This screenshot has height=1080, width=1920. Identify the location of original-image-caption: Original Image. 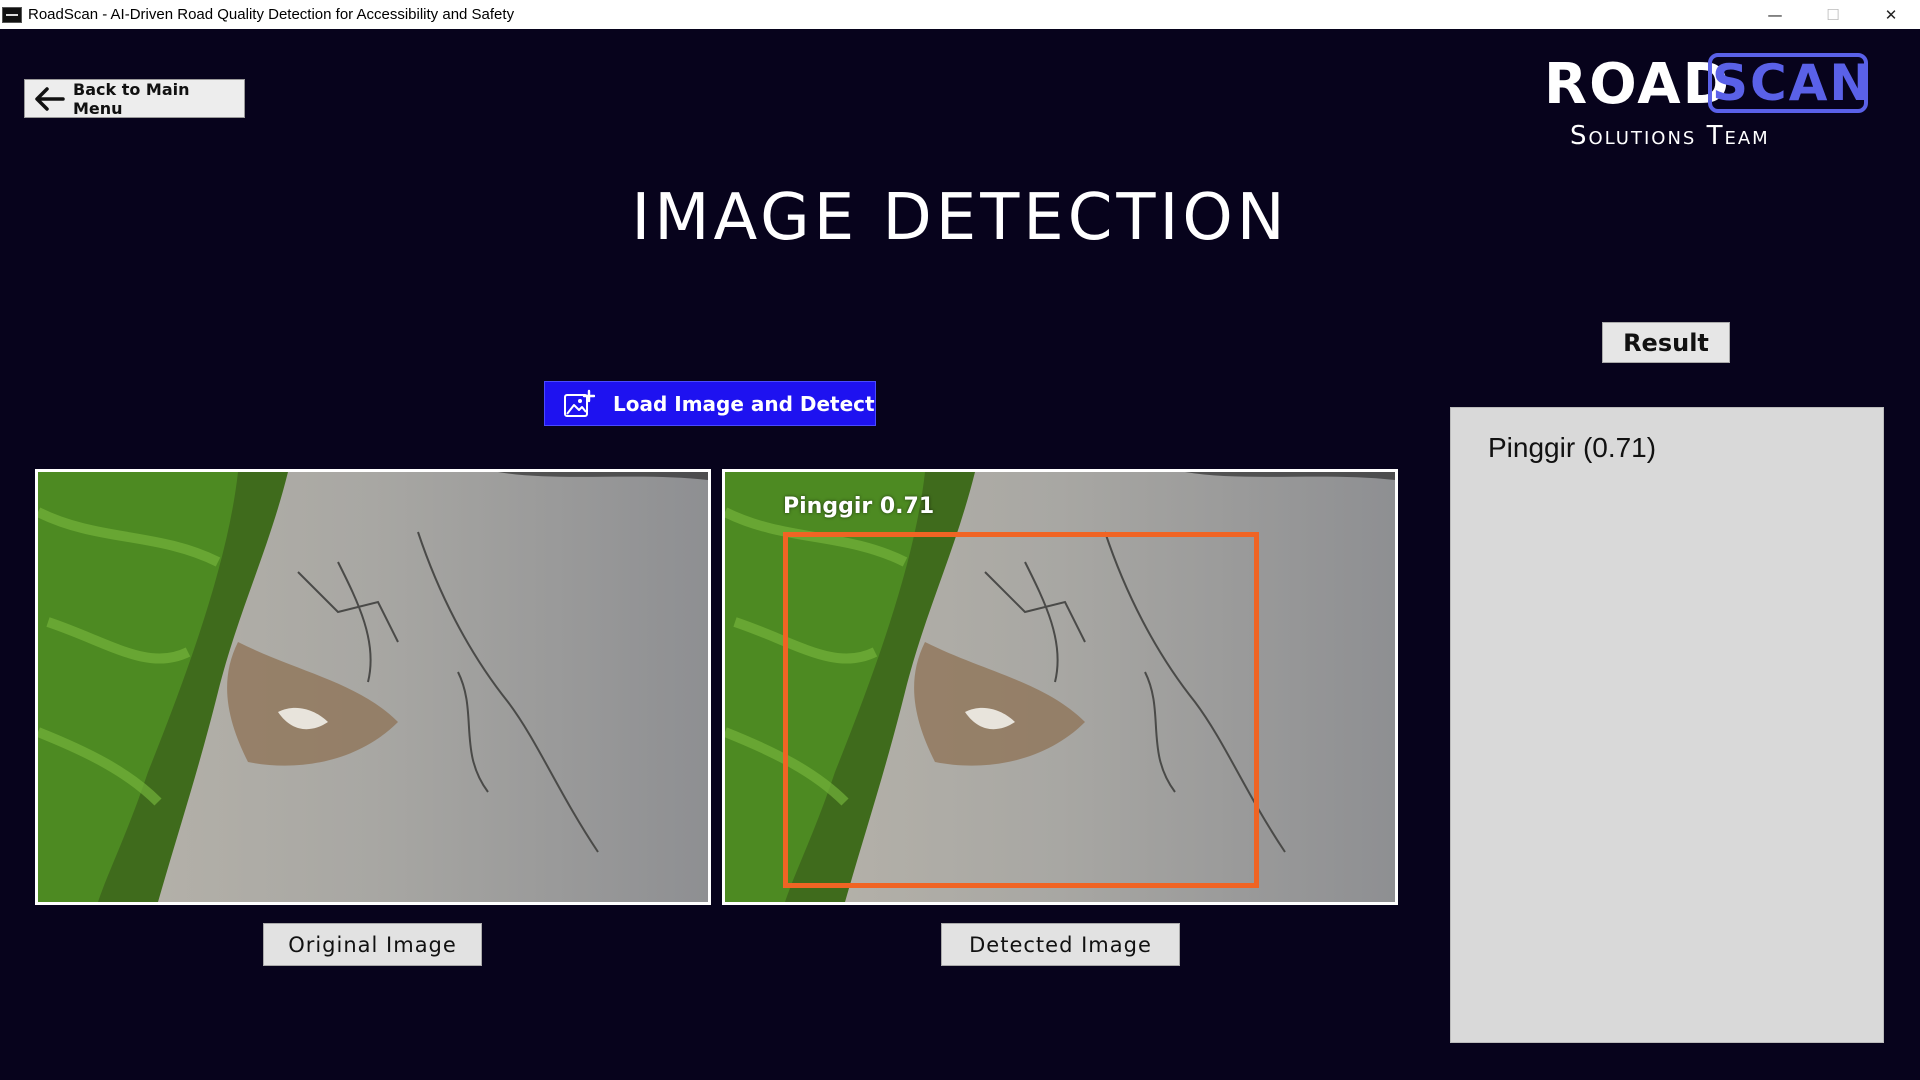
(372, 944).